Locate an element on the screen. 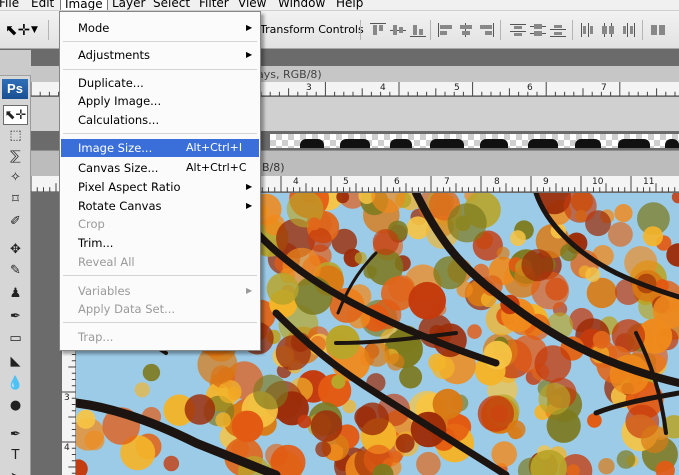 This screenshot has width=679, height=475. distribute-top-edges-icon is located at coordinates (518, 30).